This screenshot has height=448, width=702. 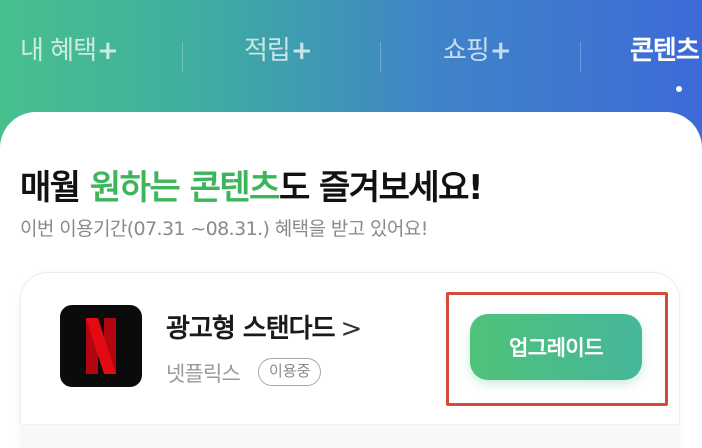 What do you see at coordinates (267, 51) in the screenshot?
I see `tab-label: 적립` at bounding box center [267, 51].